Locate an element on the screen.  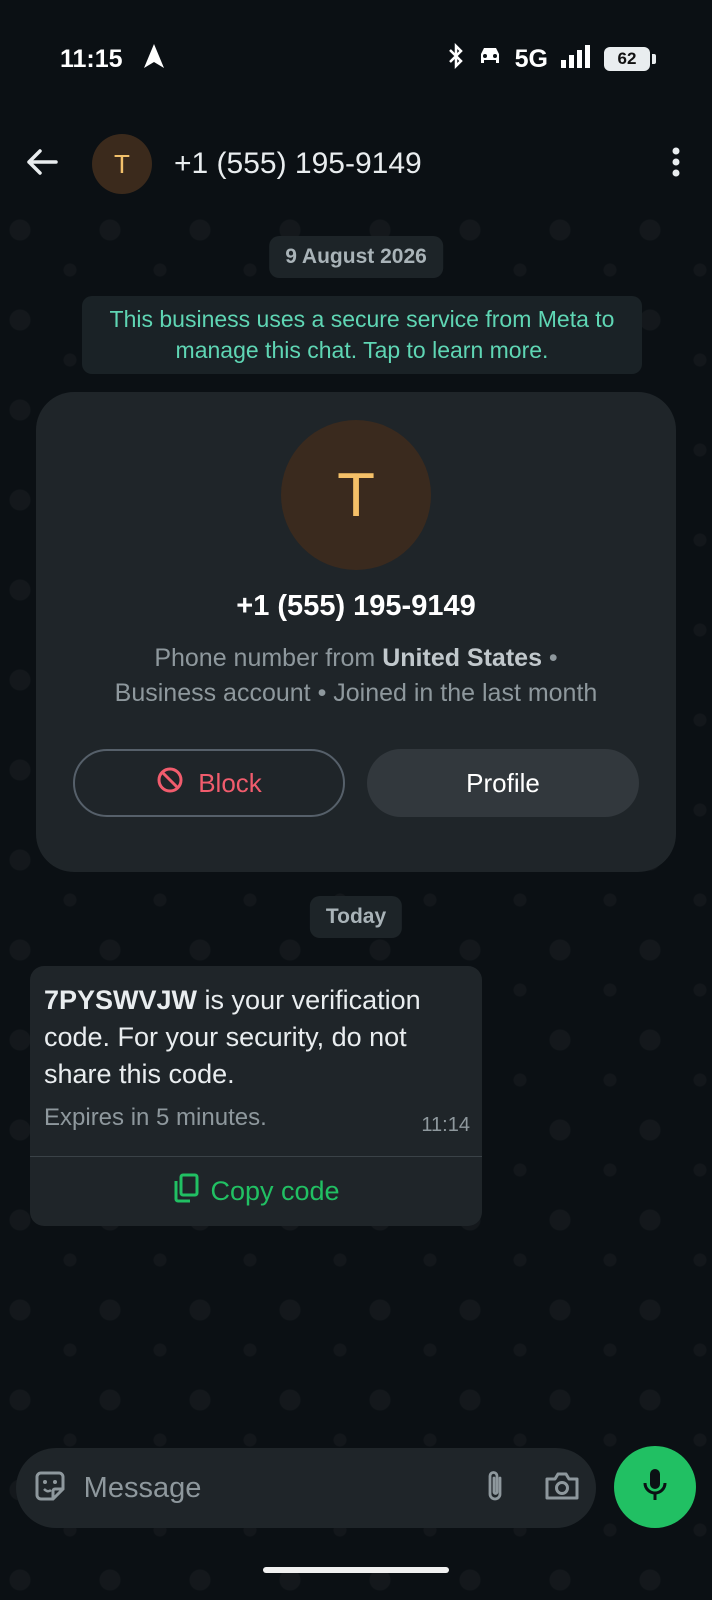
message-composer is located at coordinates (306, 1488).